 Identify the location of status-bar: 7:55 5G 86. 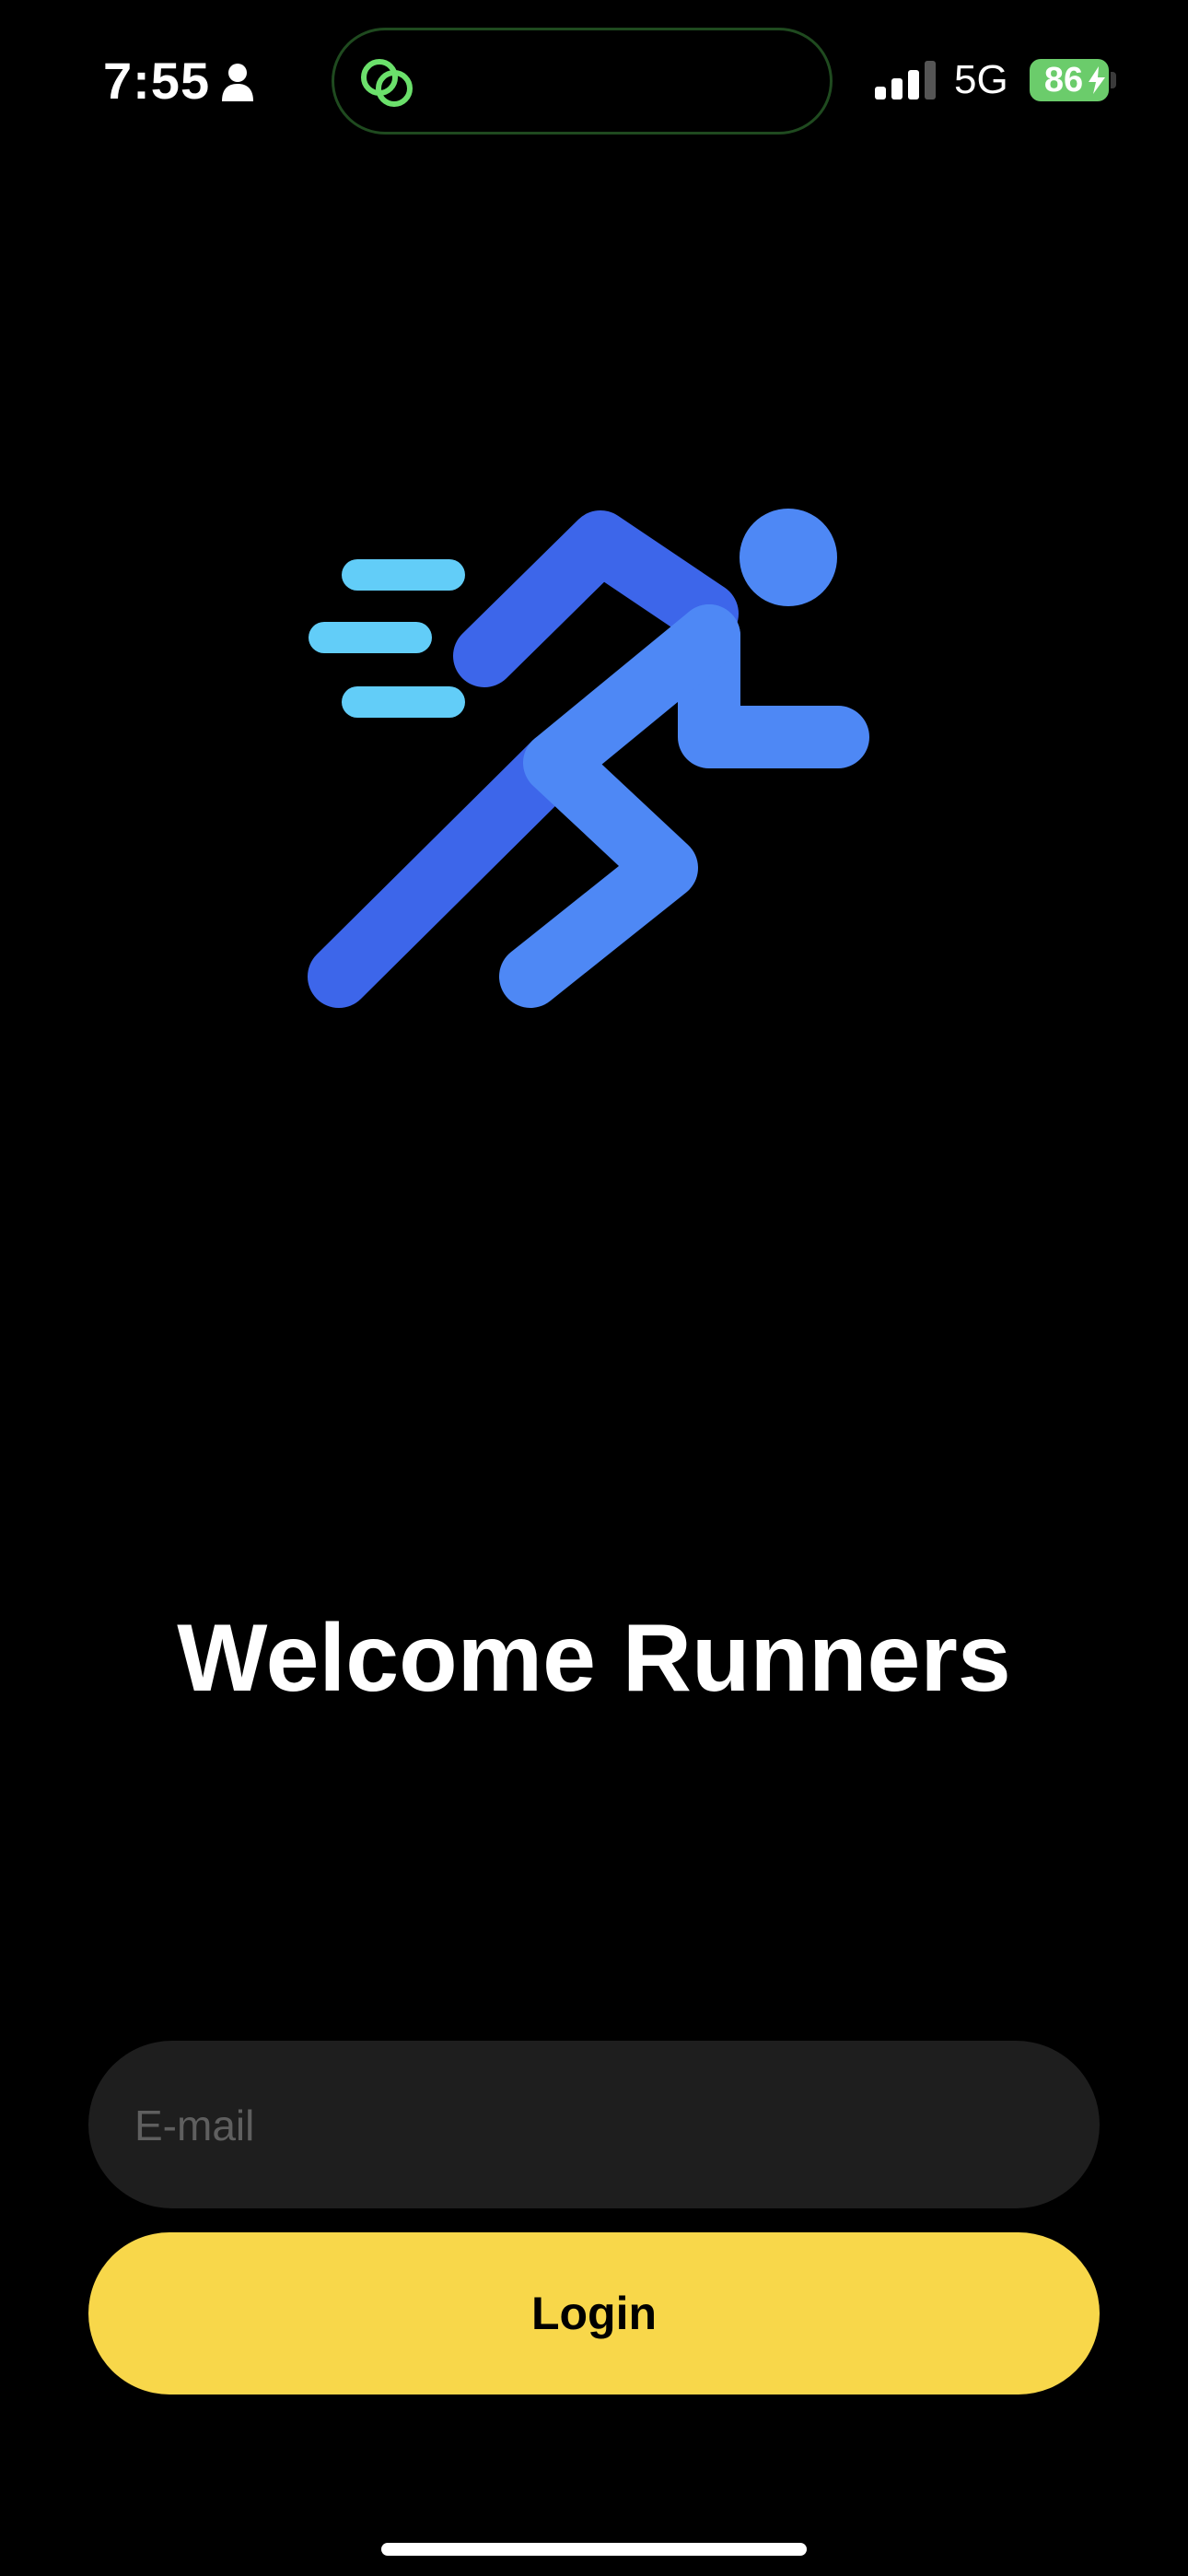
(594, 83).